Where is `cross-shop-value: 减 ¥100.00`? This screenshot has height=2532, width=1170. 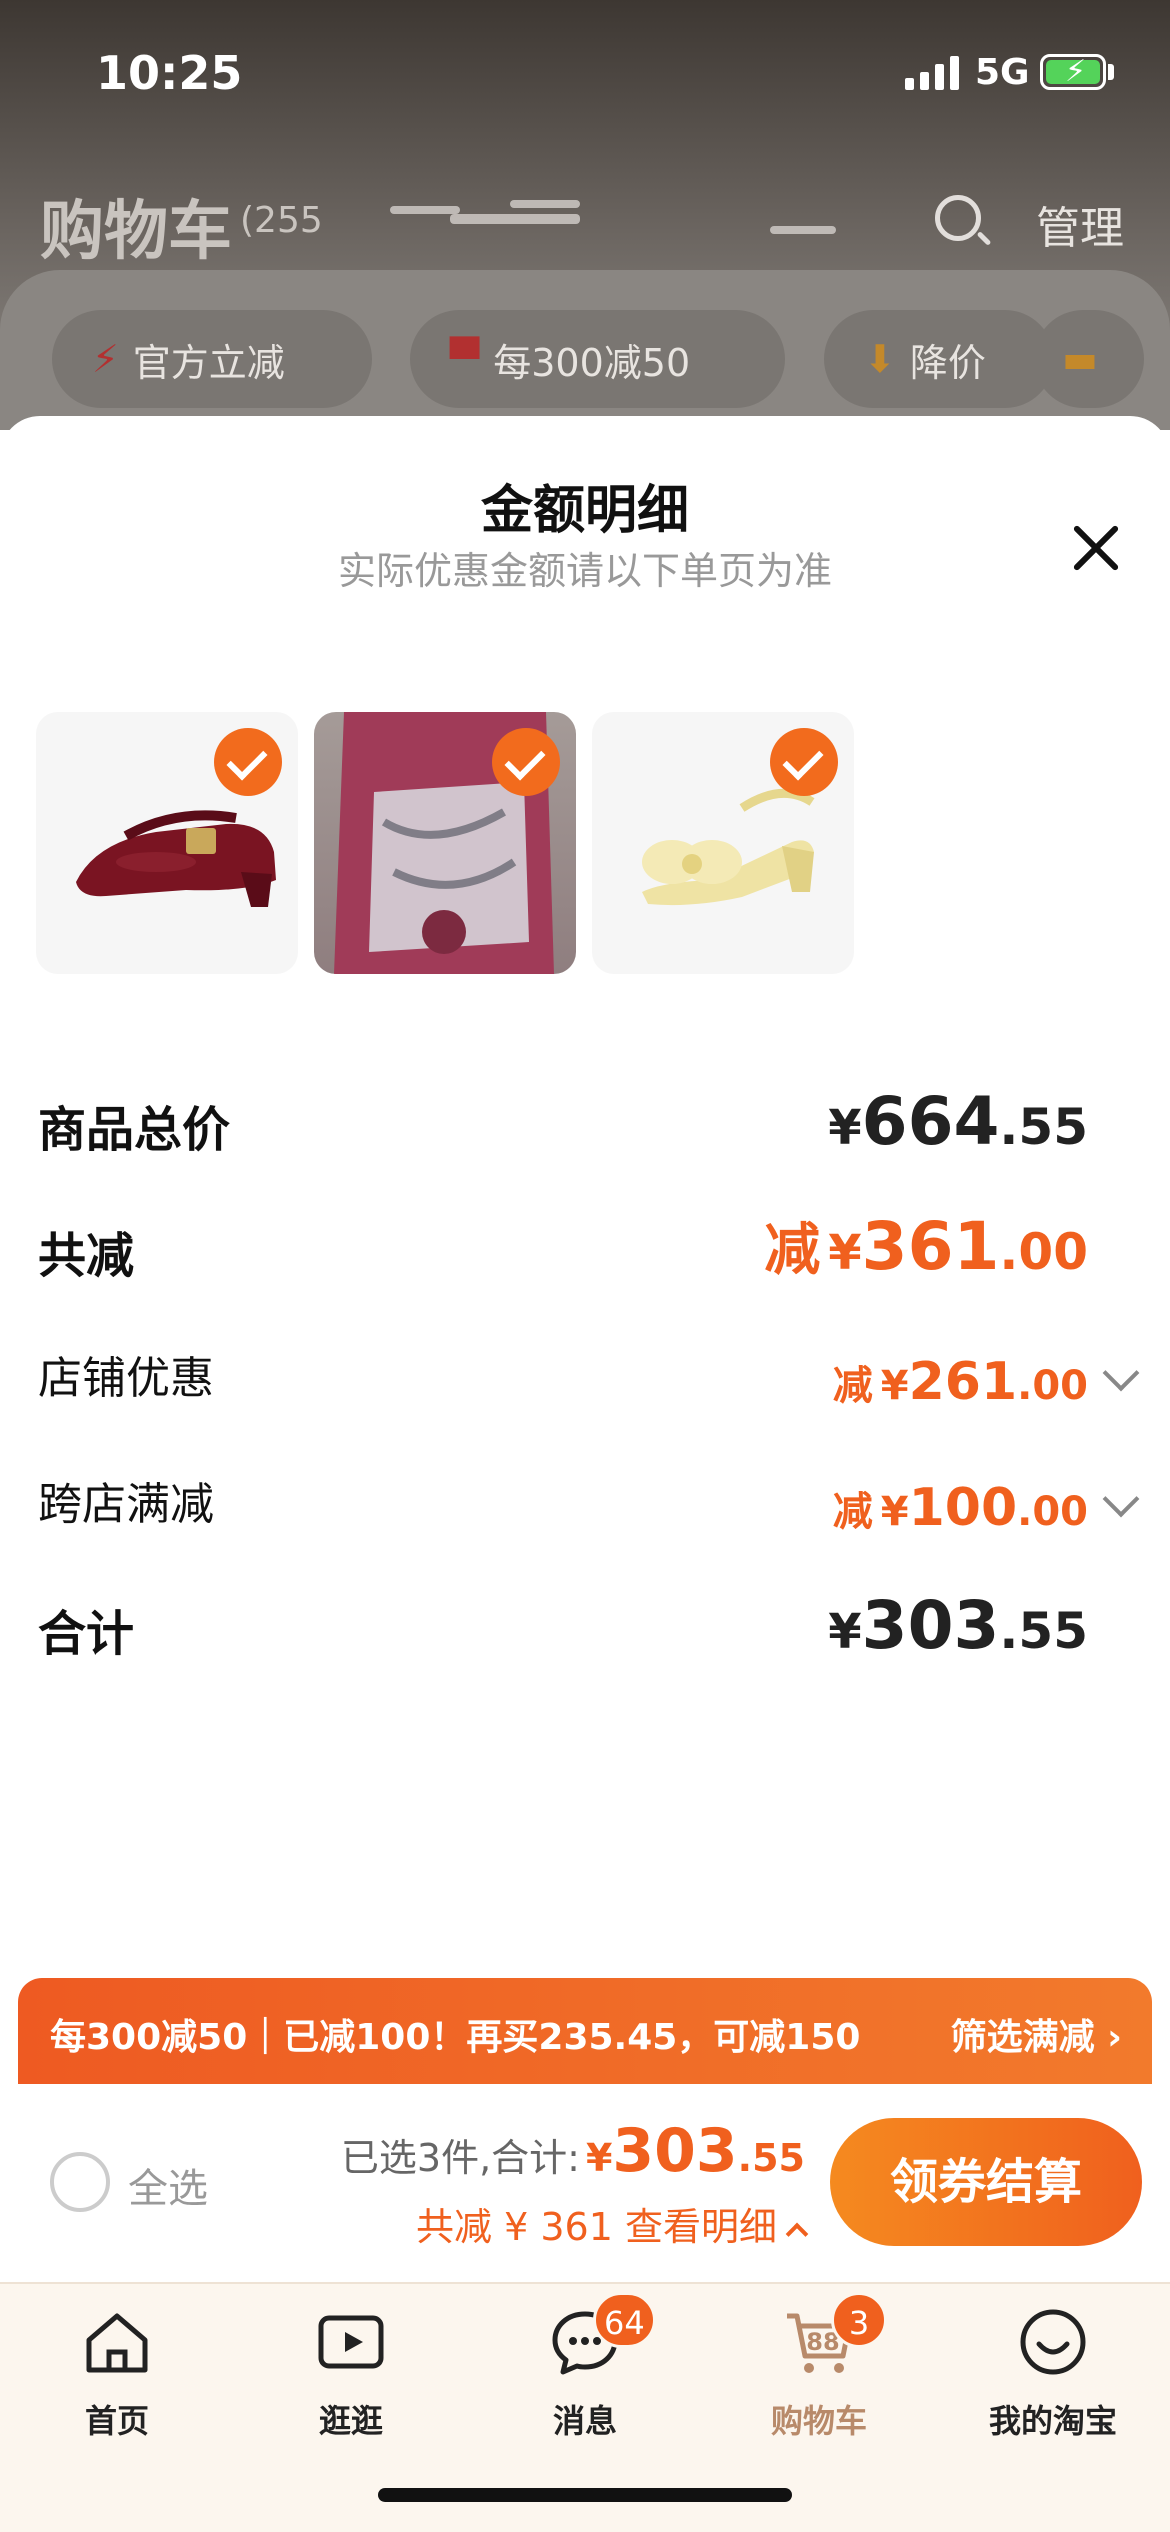 cross-shop-value: 减 ¥100.00 is located at coordinates (960, 1508).